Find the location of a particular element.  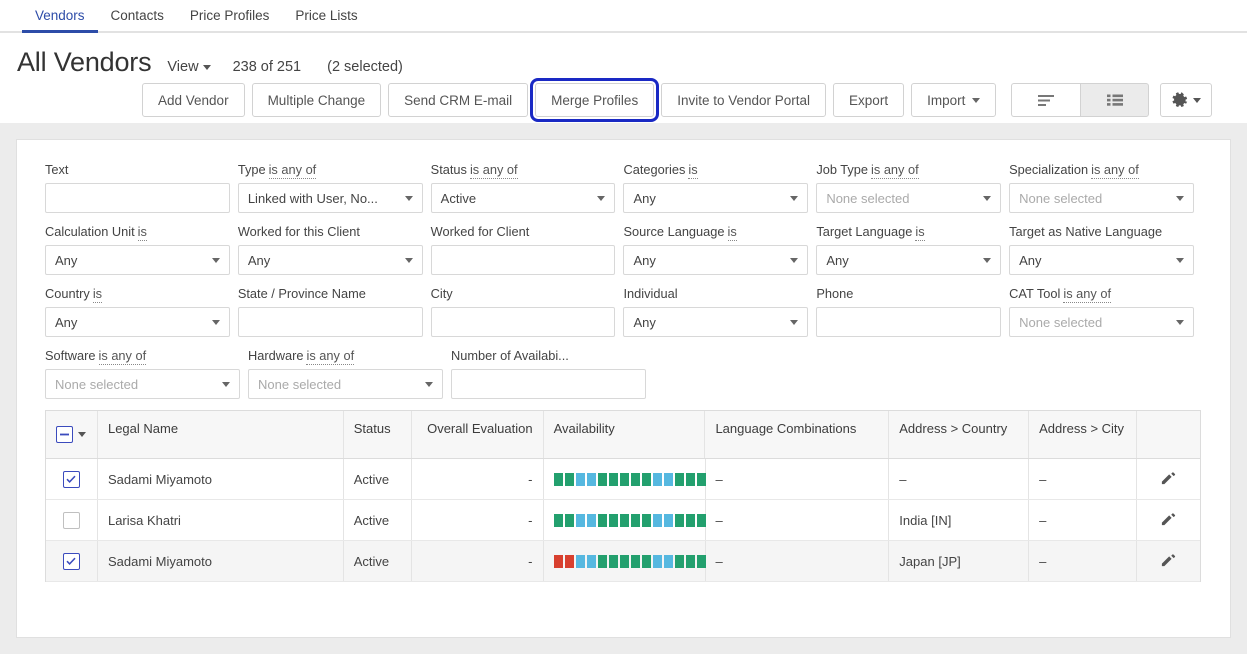

filter-select-status: Active is located at coordinates (523, 198).